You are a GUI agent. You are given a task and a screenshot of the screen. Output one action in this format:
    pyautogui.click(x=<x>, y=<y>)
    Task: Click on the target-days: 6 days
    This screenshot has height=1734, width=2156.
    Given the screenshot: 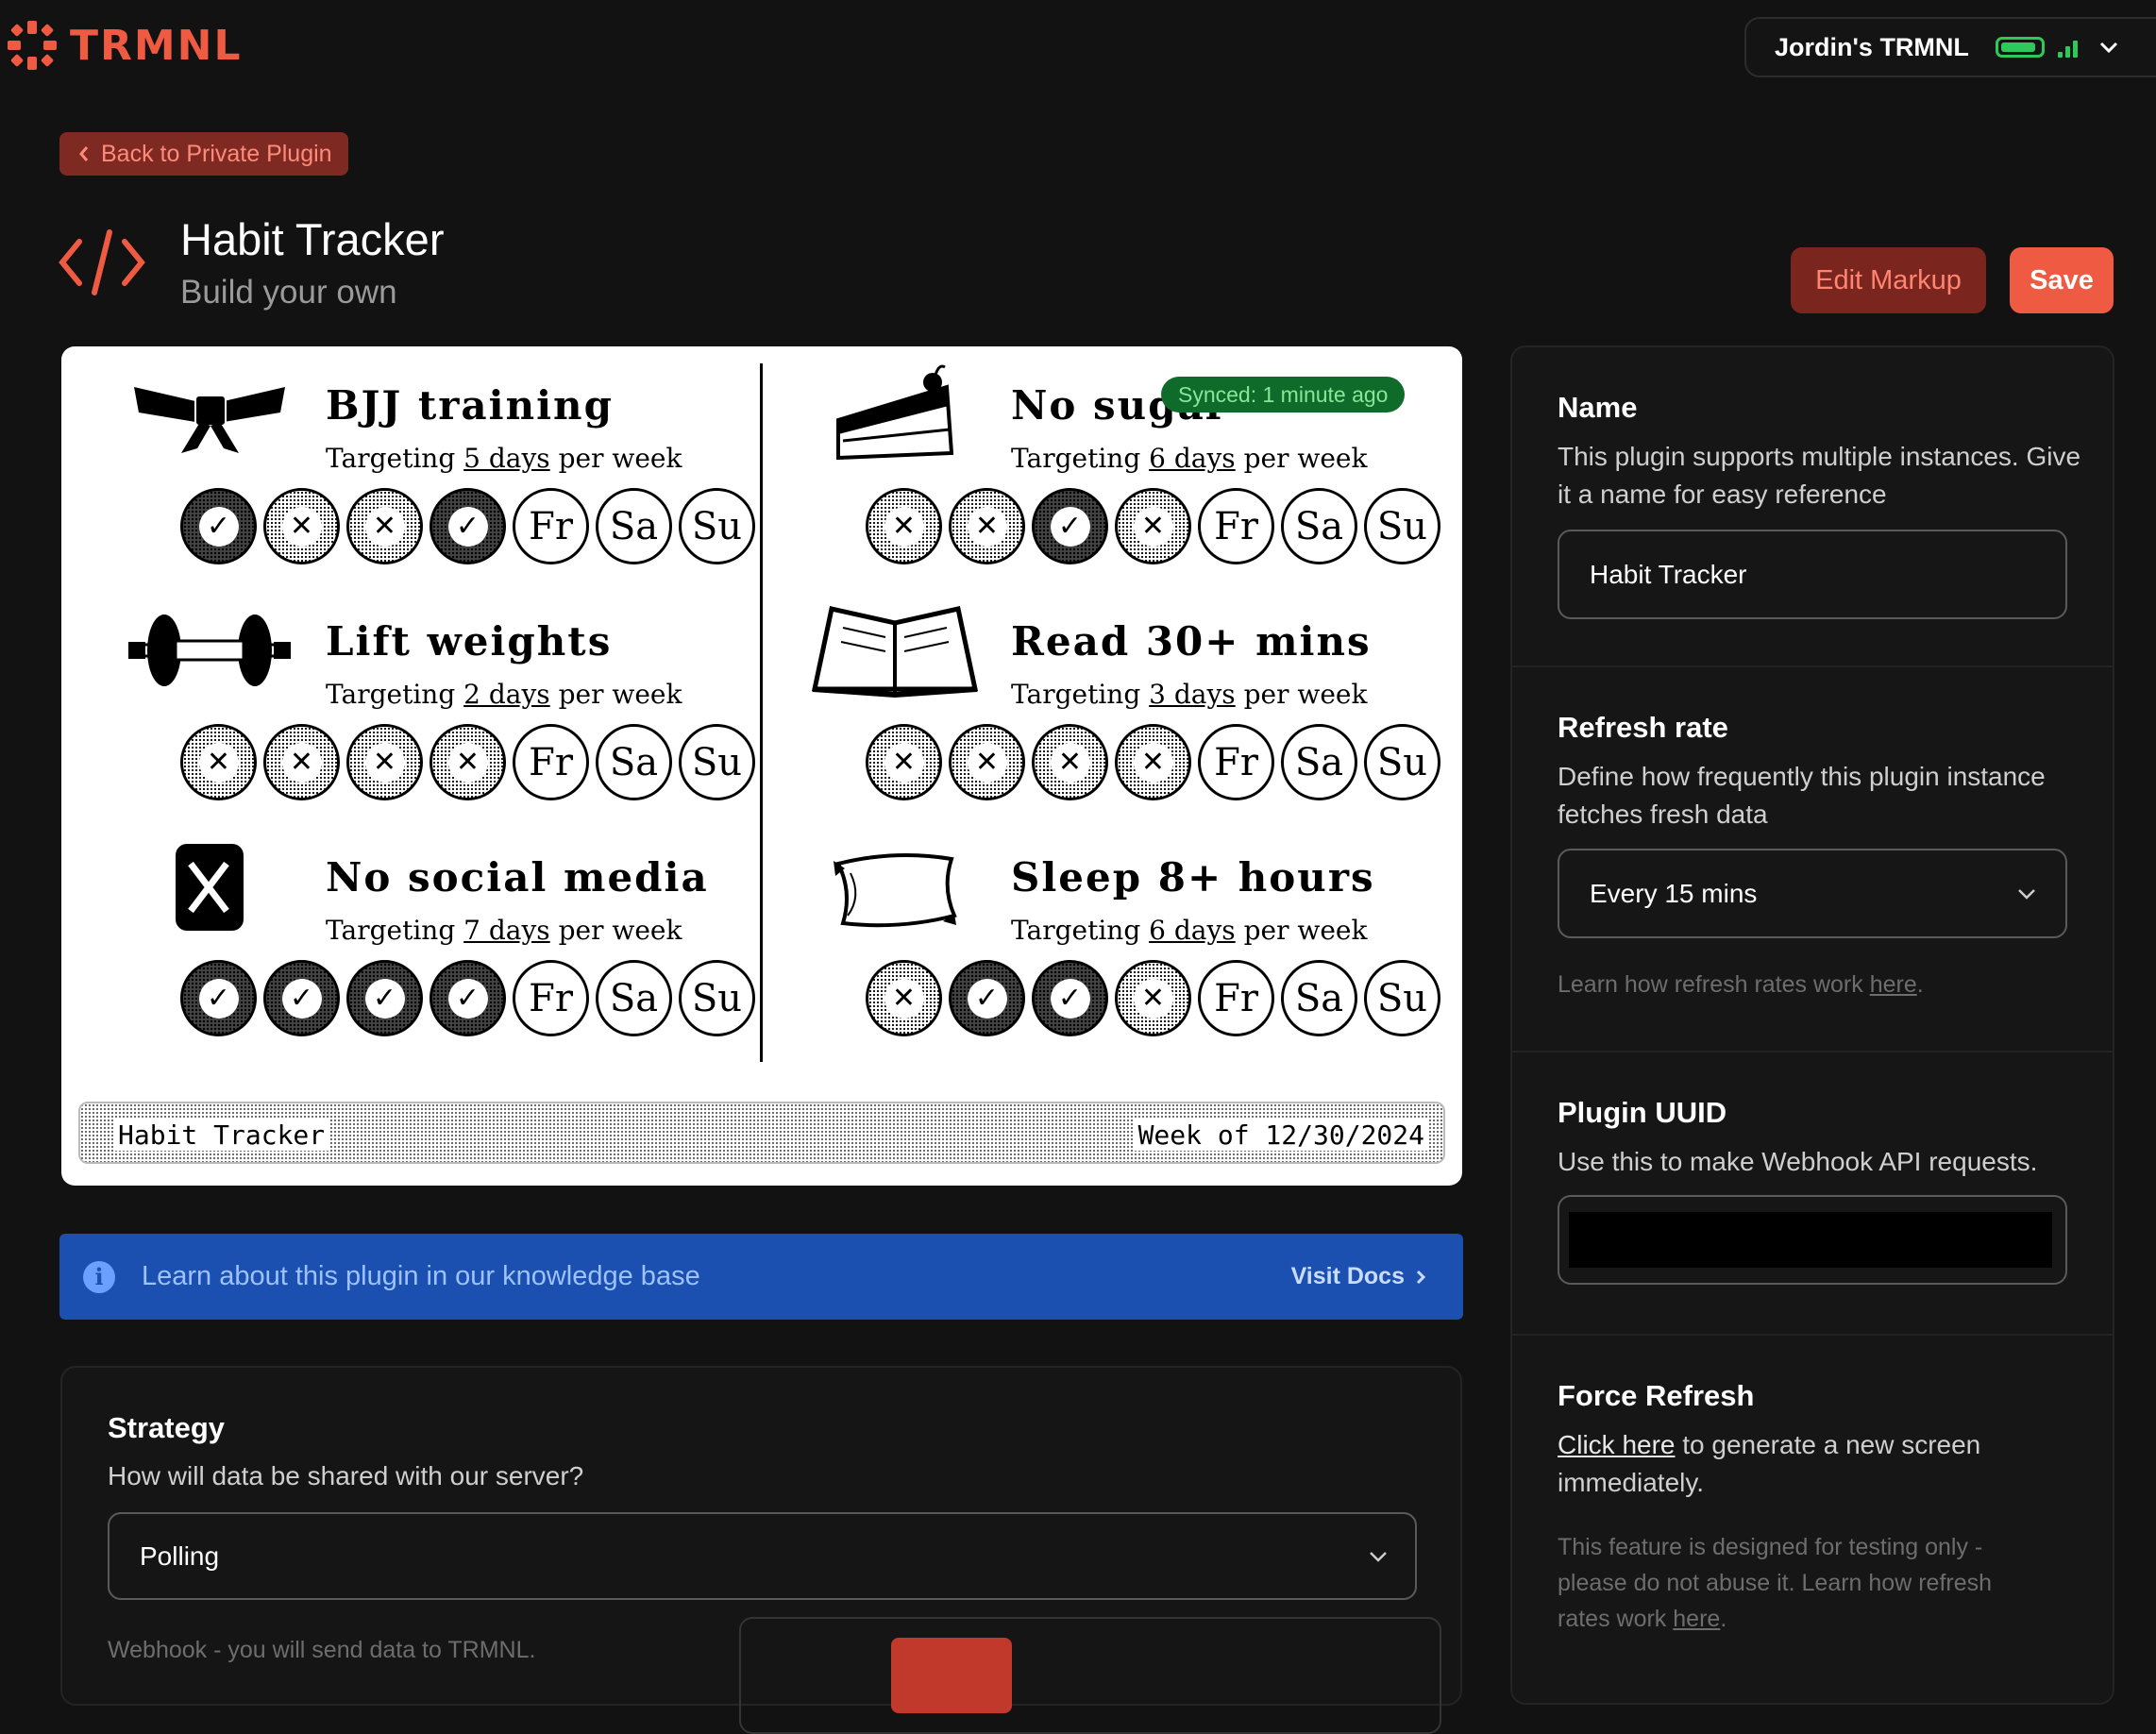 What is the action you would take?
    pyautogui.click(x=1192, y=931)
    